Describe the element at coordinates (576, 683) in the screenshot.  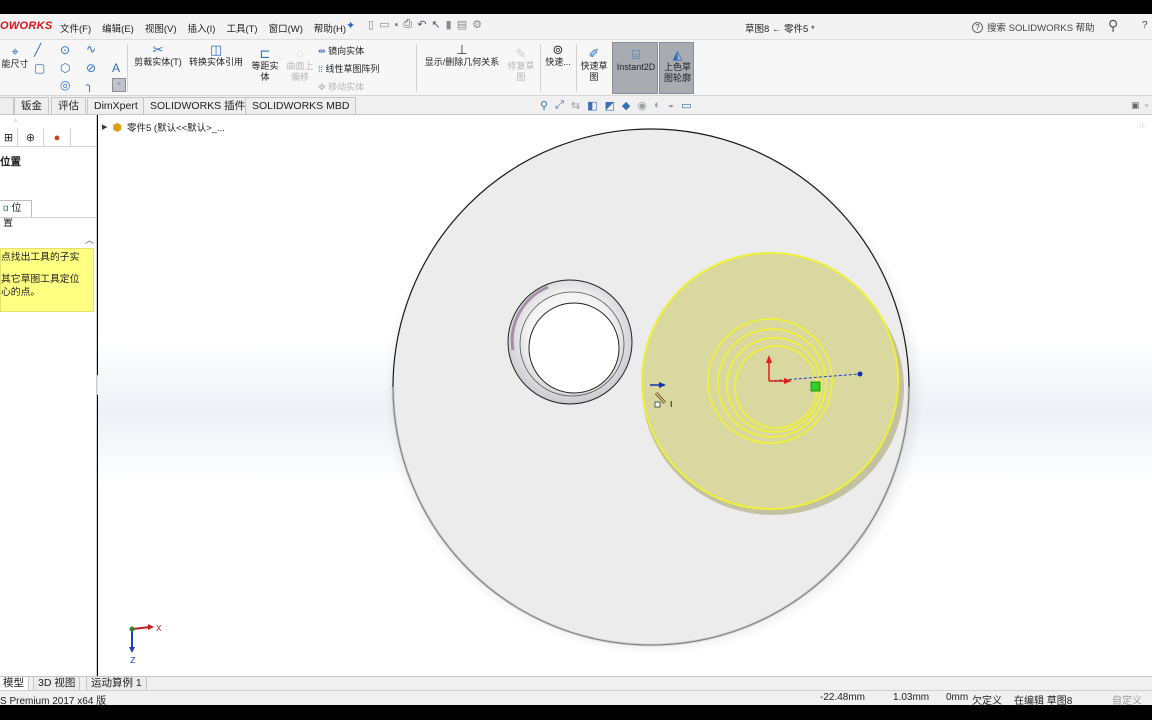
I see `bottom-tabs: 模型 3D 视图 运动算例 1` at that location.